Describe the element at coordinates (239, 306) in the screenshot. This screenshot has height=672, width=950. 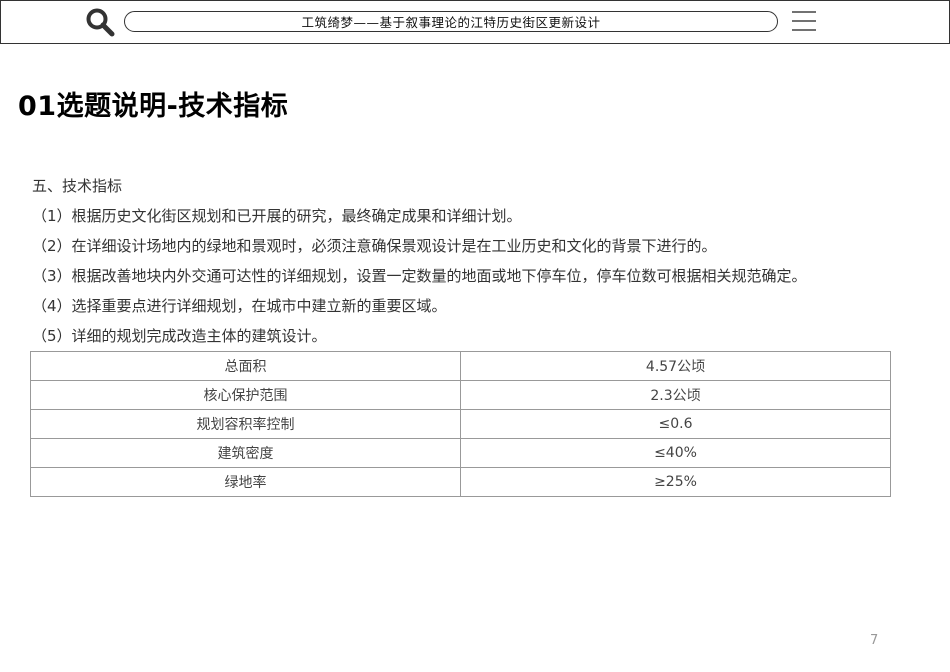
I see `text-line: （4）选择重要点进行详细规划，在城市中建立新的重要区域。` at that location.